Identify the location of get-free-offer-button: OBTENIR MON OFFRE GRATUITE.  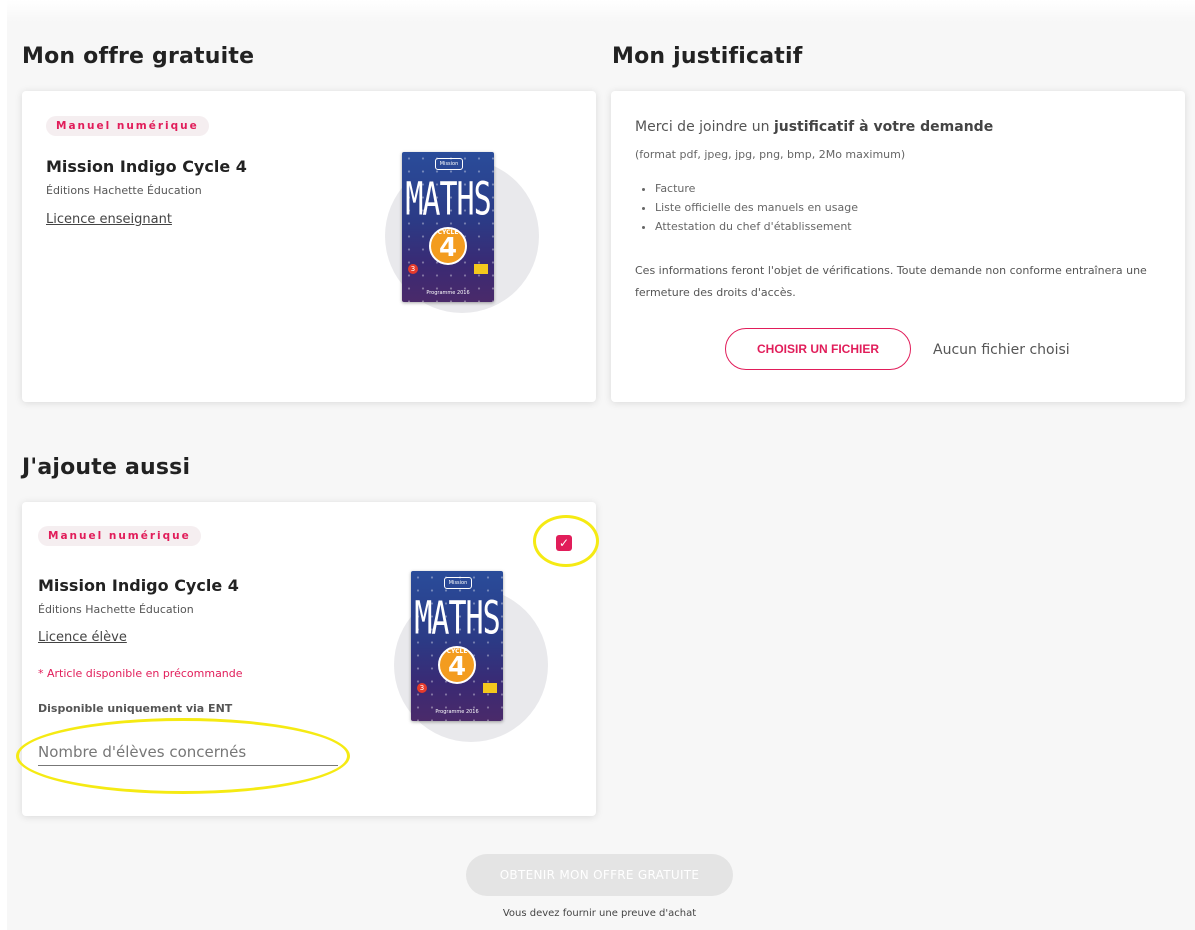
(599, 875).